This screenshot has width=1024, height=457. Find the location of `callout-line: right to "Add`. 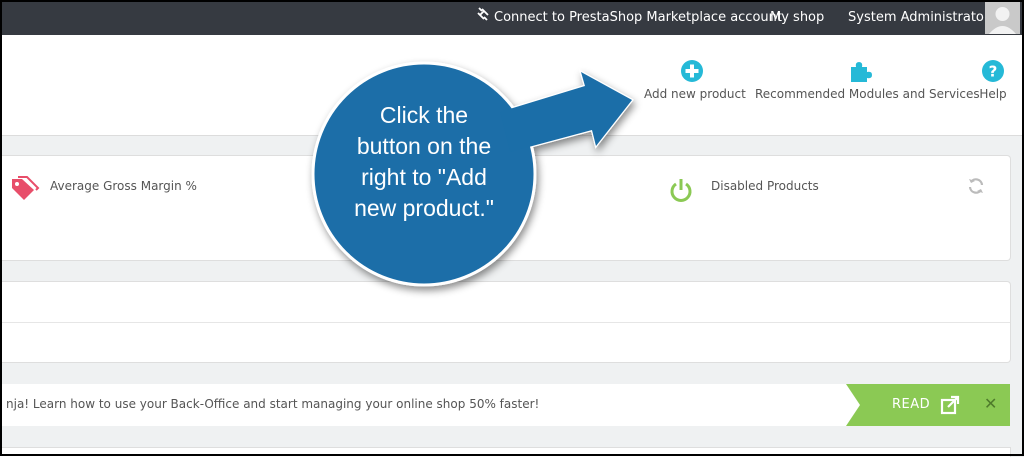

callout-line: right to "Add is located at coordinates (424, 177).